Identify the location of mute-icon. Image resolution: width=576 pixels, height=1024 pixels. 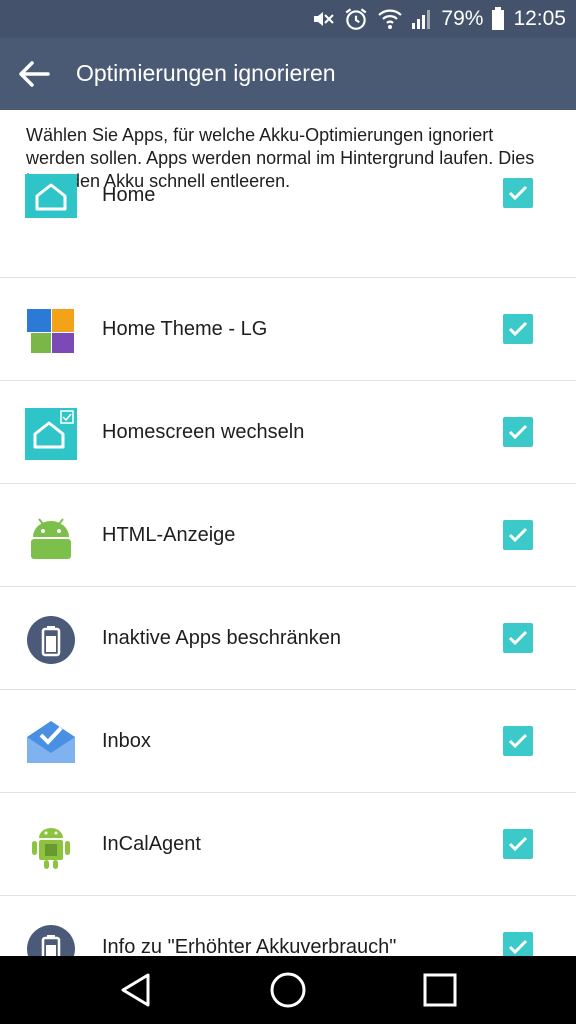
(323, 19).